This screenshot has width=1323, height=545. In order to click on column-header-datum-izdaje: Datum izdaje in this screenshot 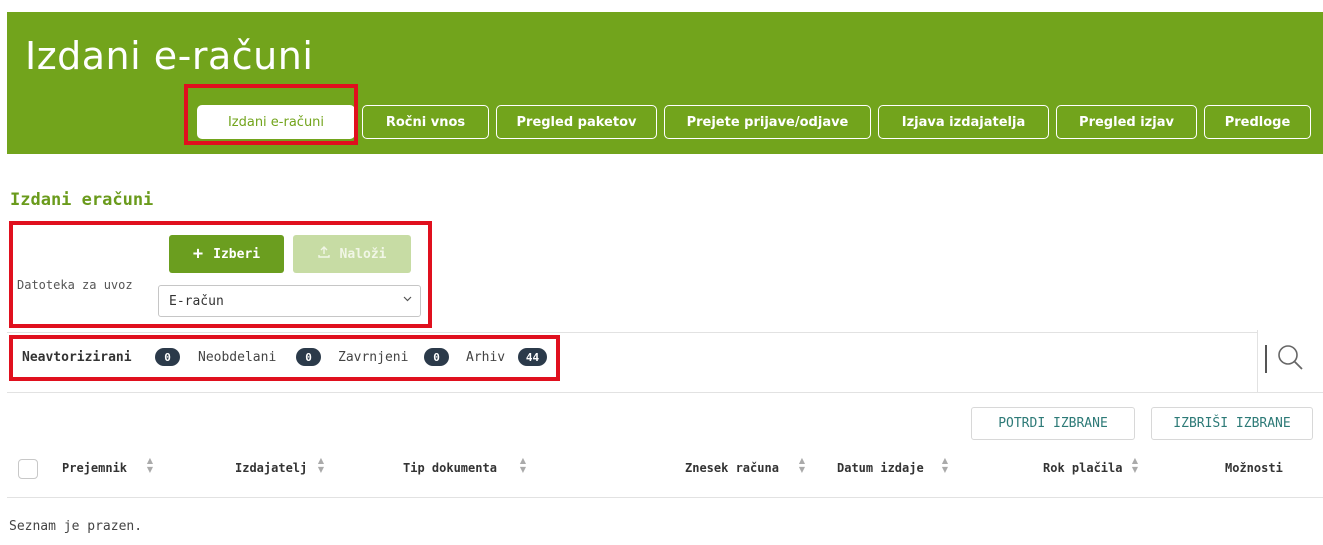, I will do `click(880, 468)`.